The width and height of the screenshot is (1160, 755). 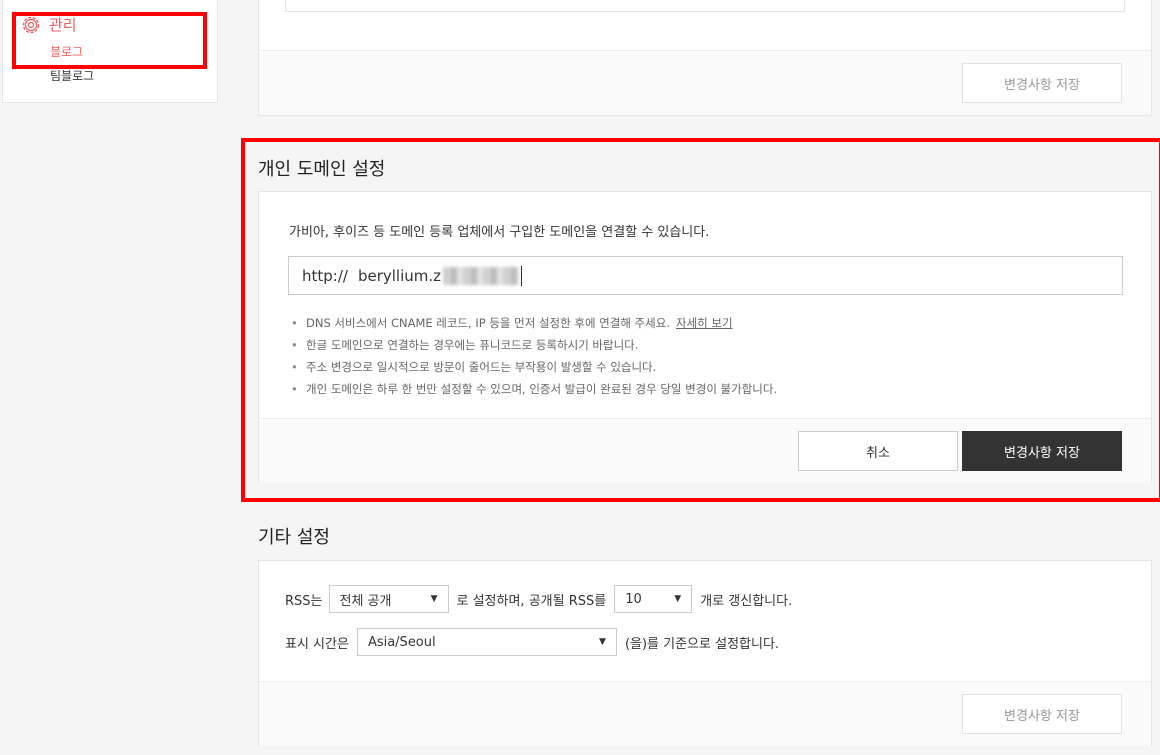 I want to click on timezone-select: Asia/Seoul ▼, so click(x=486, y=642).